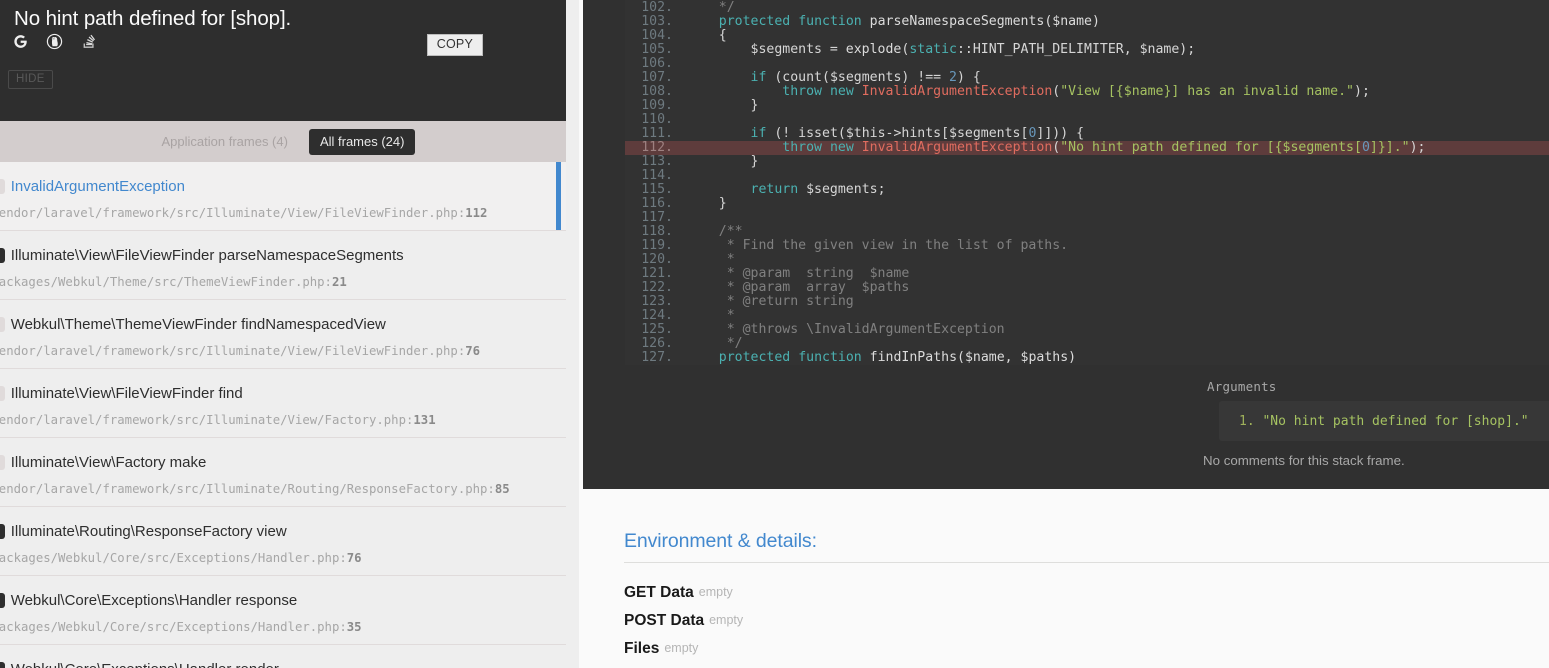  Describe the element at coordinates (1417, 147) in the screenshot. I see `code-token: );` at that location.